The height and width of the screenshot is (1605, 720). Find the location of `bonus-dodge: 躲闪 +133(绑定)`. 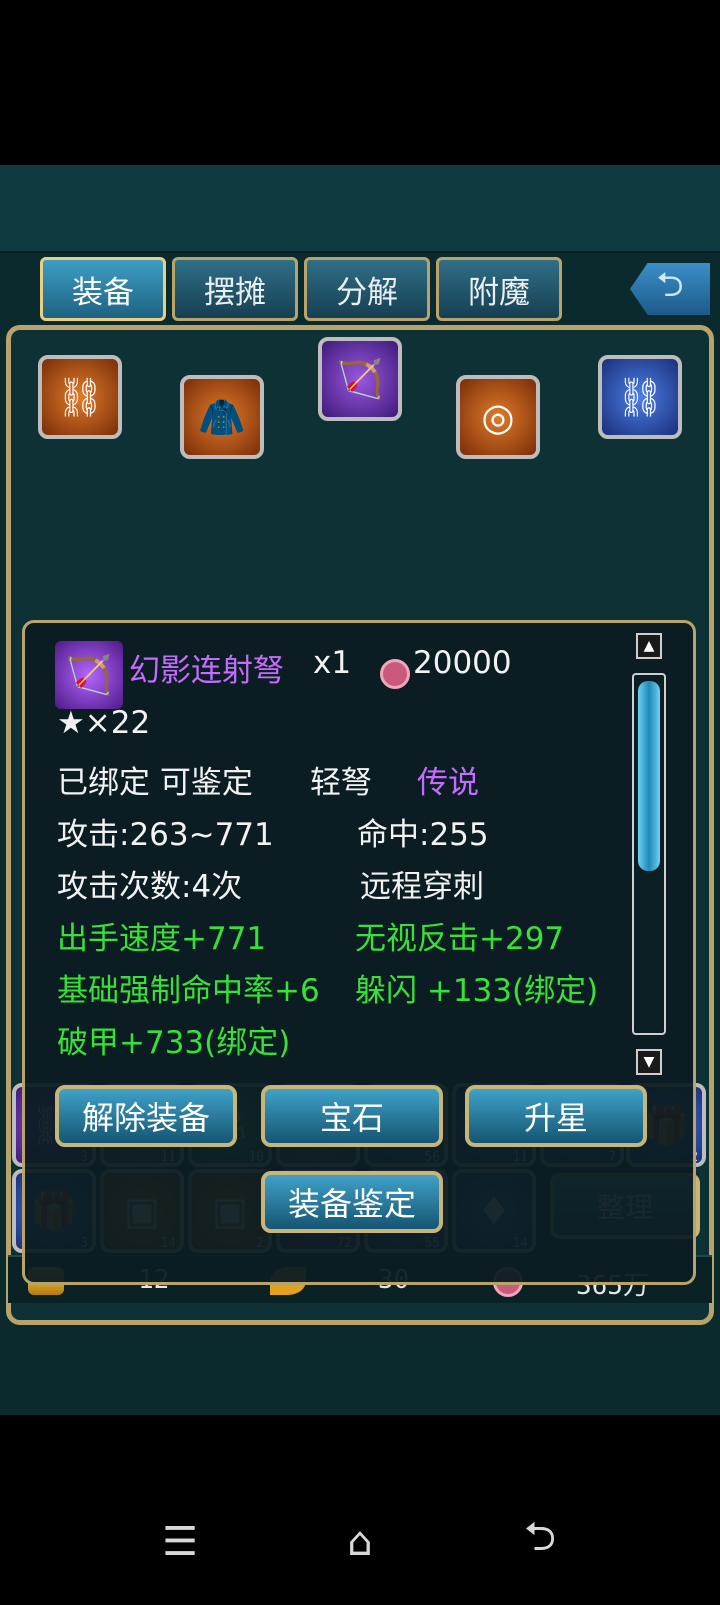

bonus-dodge: 躲闪 +133(绑定) is located at coordinates (477, 991).